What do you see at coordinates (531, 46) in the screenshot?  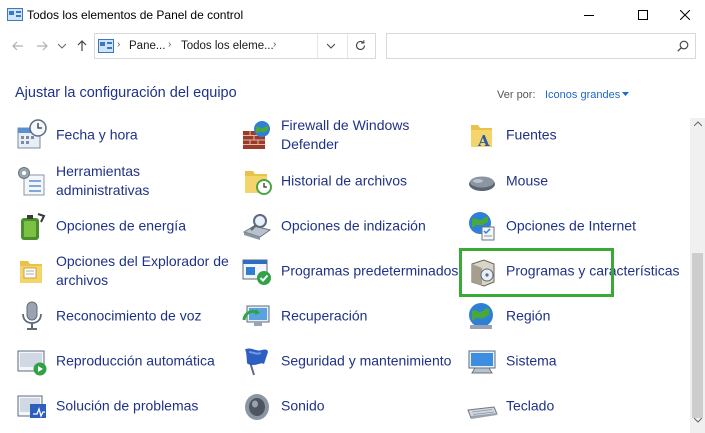 I see `search-input` at bounding box center [531, 46].